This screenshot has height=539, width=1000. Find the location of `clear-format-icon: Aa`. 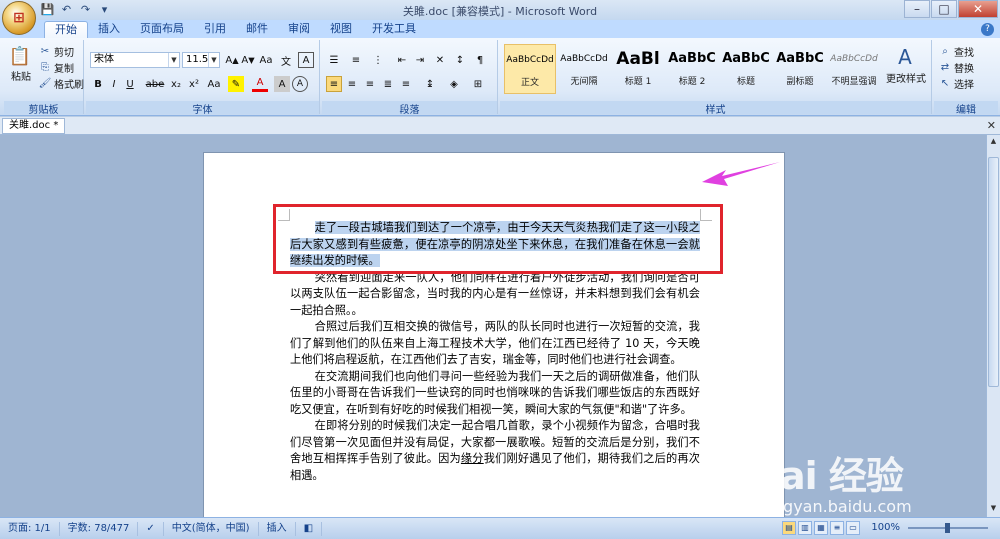

clear-format-icon: Aa is located at coordinates (266, 60).